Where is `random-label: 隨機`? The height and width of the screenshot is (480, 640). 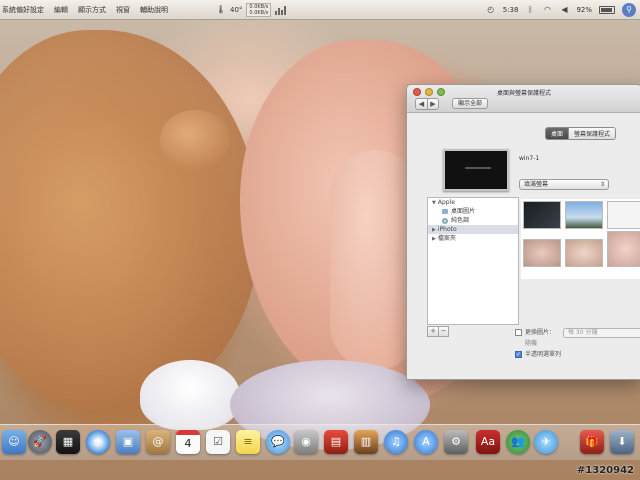
random-label: 隨機 is located at coordinates (531, 343).